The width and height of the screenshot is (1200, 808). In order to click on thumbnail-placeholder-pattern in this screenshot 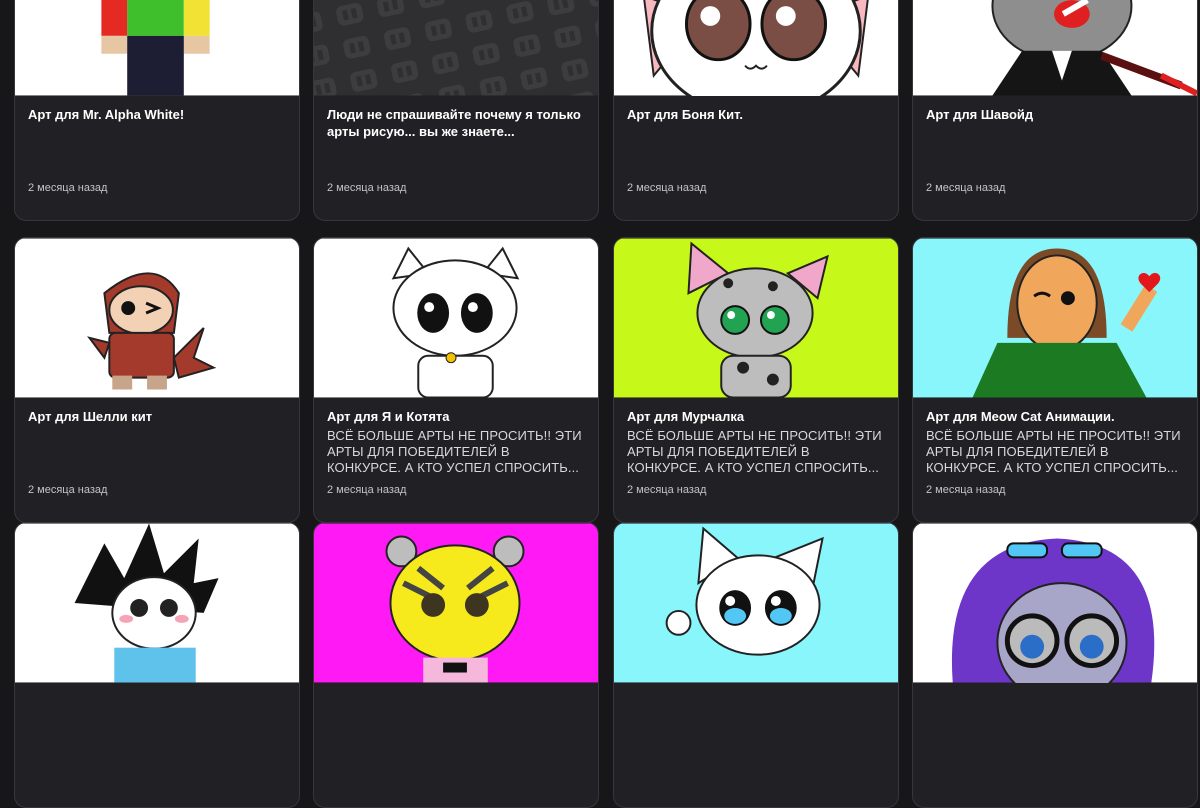, I will do `click(456, 48)`.